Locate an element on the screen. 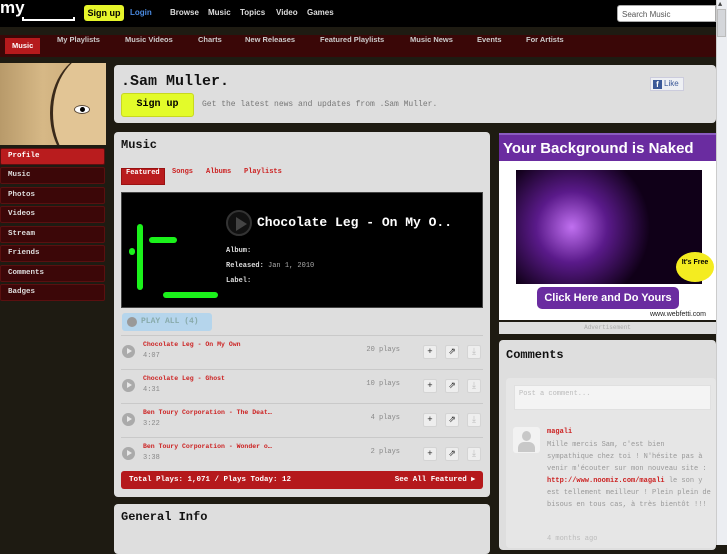 The width and height of the screenshot is (727, 554). comment-link: http://www.noomiz.com/magali is located at coordinates (606, 481).